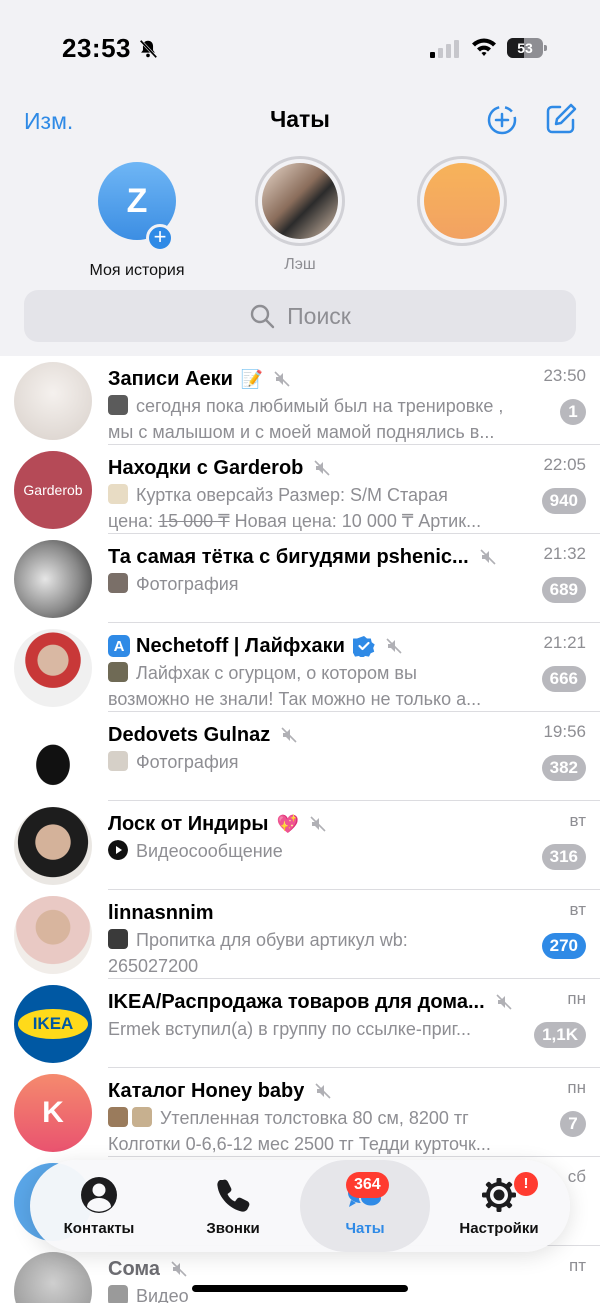 This screenshot has height=1303, width=600. Describe the element at coordinates (499, 1195) in the screenshot. I see `gear-icon` at that location.